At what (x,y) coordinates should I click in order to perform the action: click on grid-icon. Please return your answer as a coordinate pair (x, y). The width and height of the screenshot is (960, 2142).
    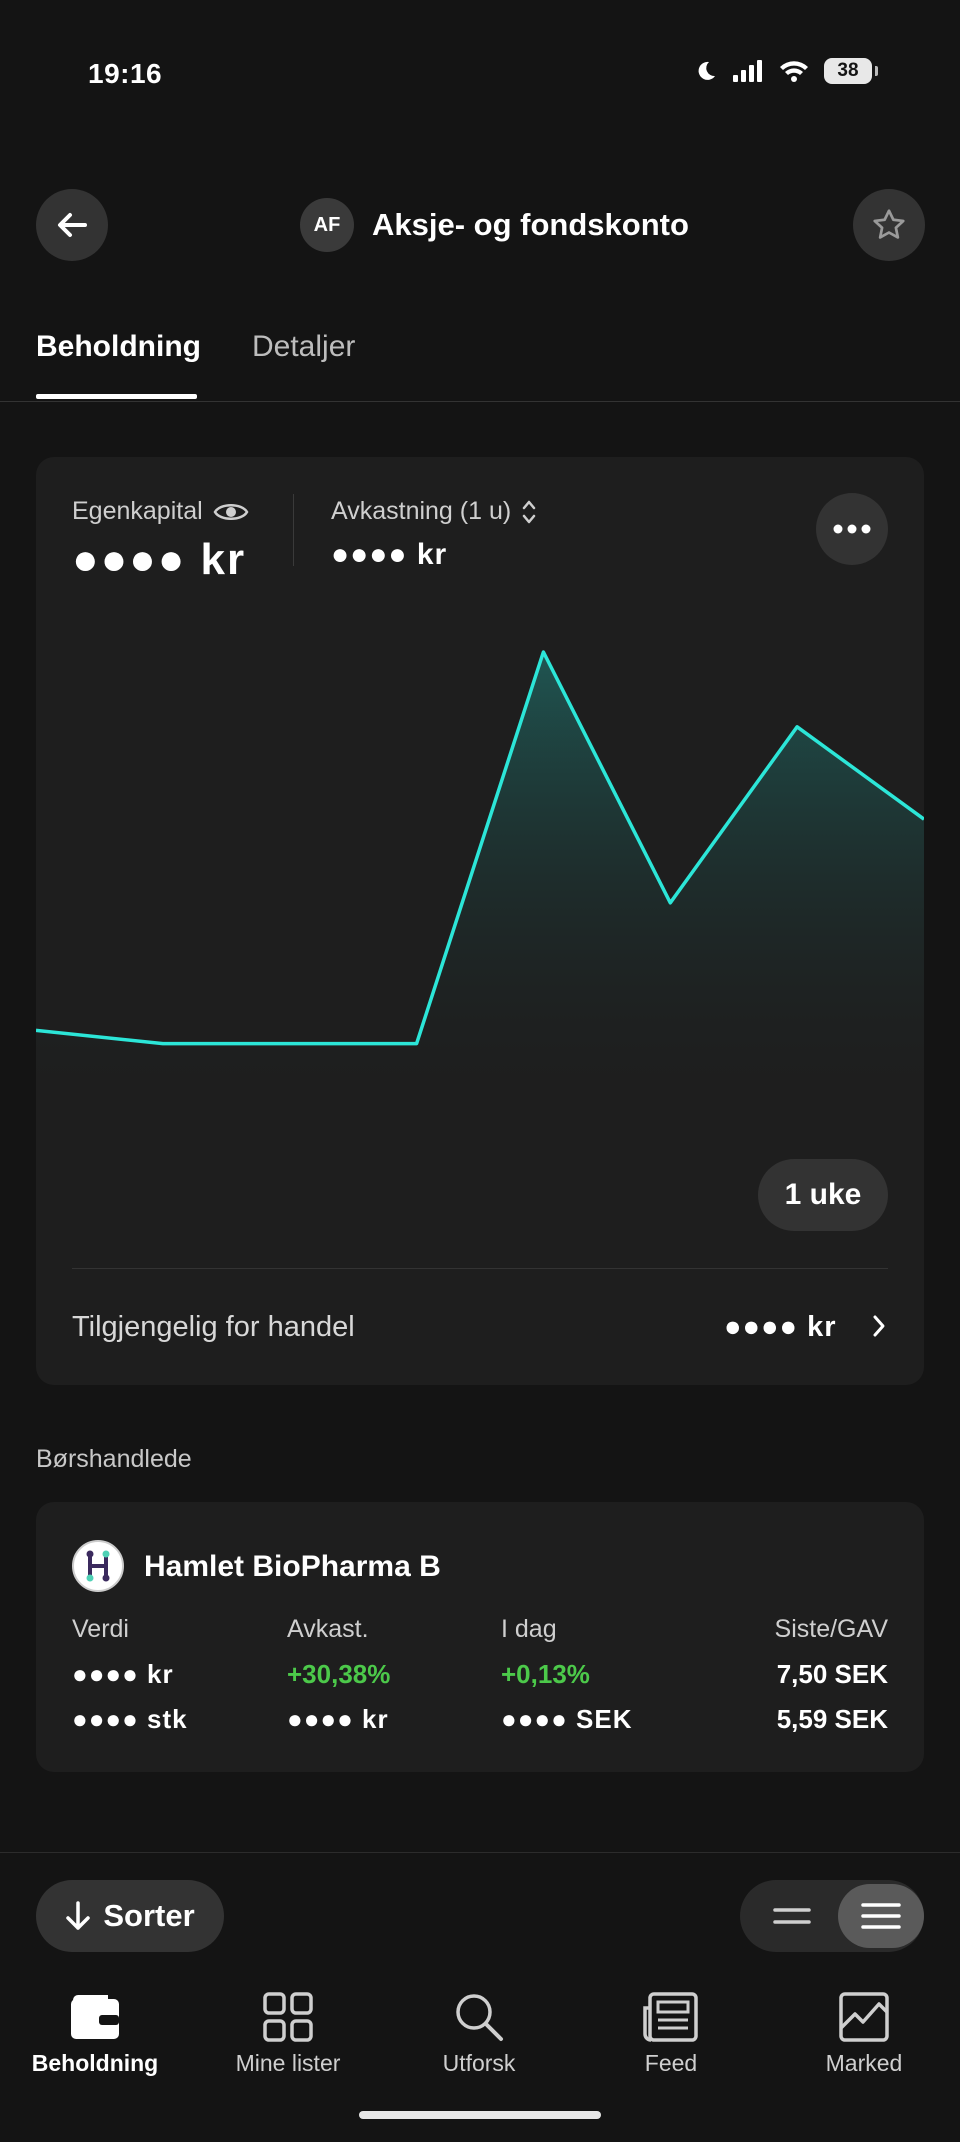
    Looking at the image, I should click on (288, 2017).